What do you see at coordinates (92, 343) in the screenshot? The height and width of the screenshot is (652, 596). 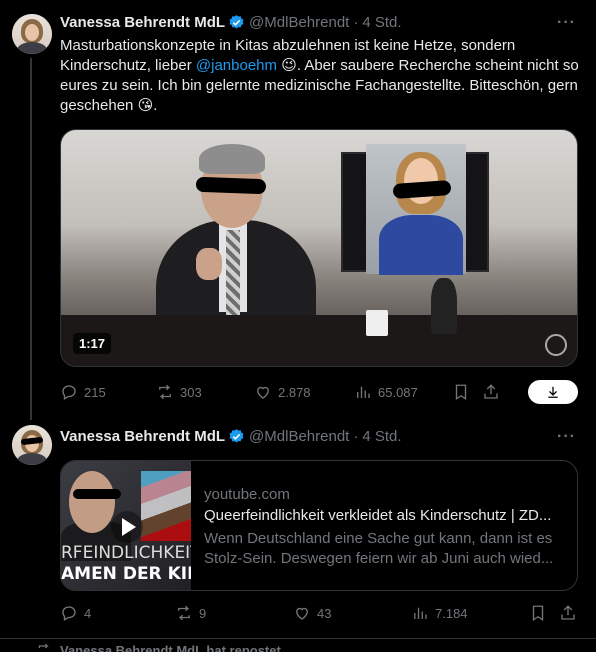 I see `video-duration: 1:17` at bounding box center [92, 343].